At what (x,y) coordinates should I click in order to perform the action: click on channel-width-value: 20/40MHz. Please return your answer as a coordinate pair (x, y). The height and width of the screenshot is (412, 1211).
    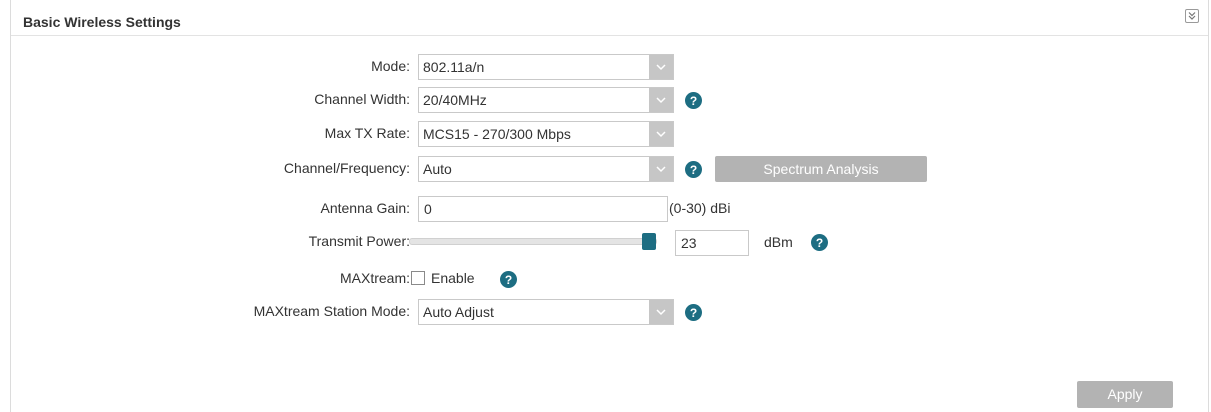
    Looking at the image, I should click on (455, 100).